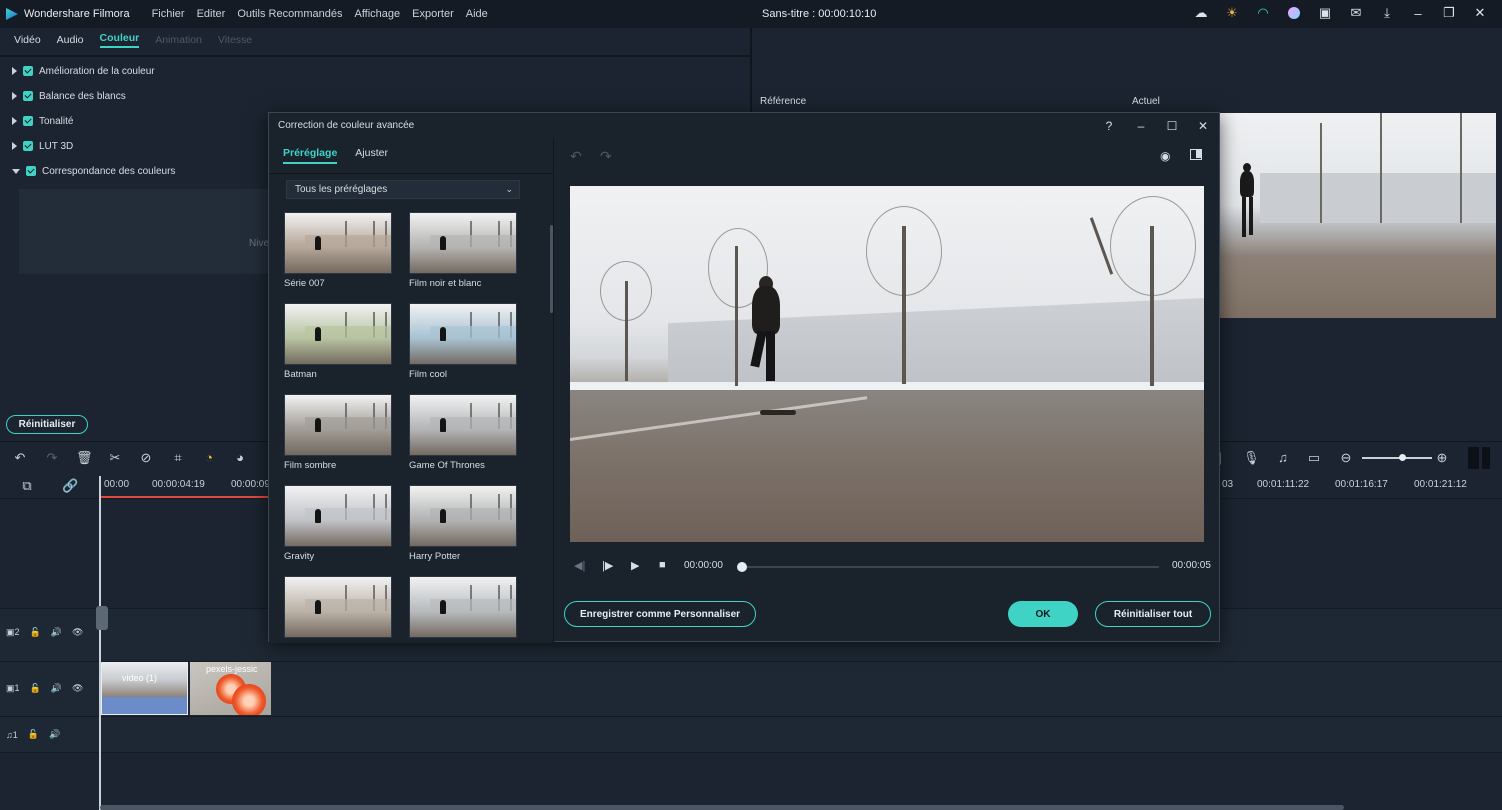 This screenshot has height=810, width=1502. I want to click on tab-ajuster: Ajuster, so click(371, 155).